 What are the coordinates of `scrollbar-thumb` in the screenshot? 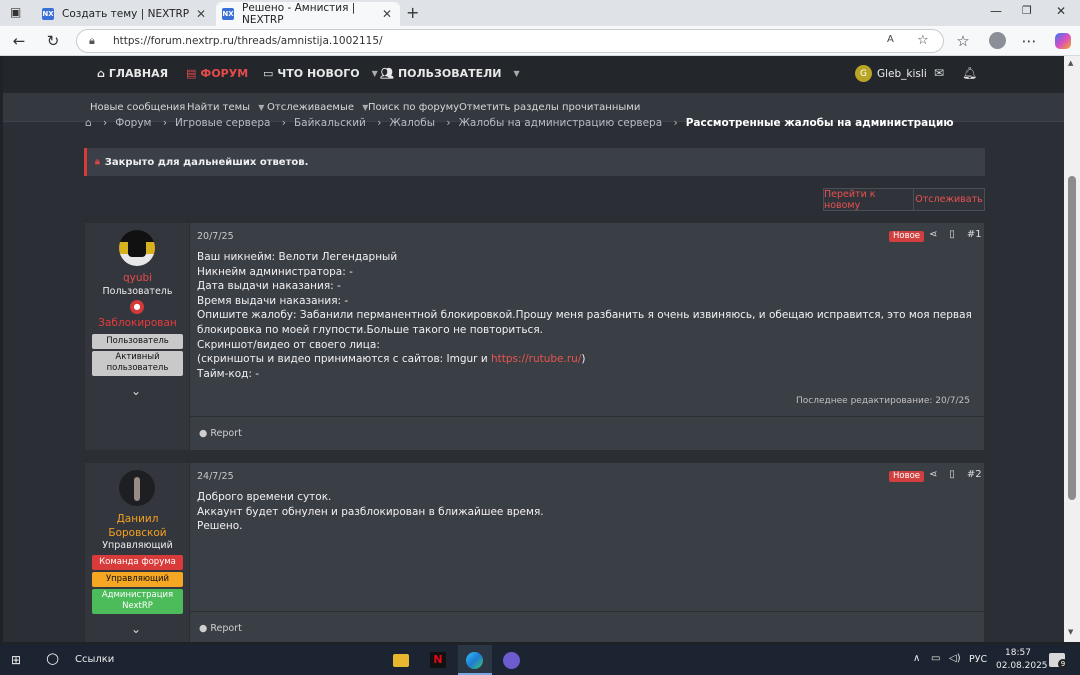 It's located at (1072, 338).